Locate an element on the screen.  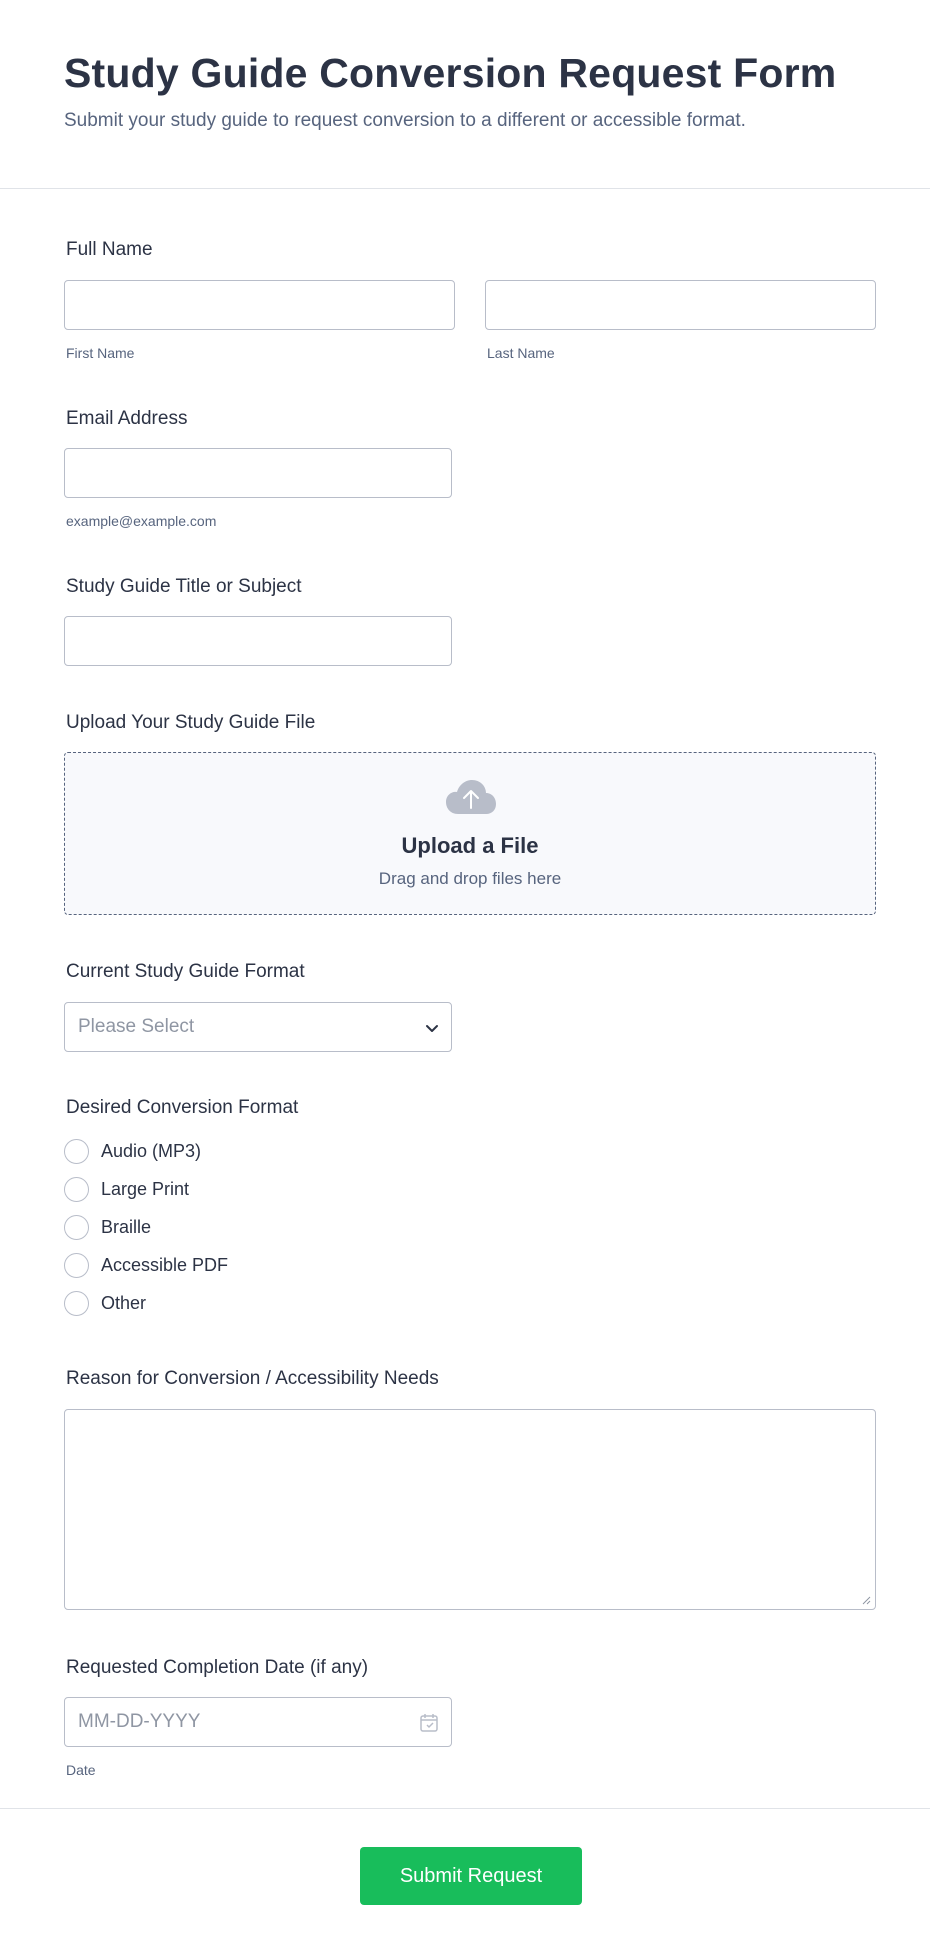
radio-label: Large Print is located at coordinates (145, 1189).